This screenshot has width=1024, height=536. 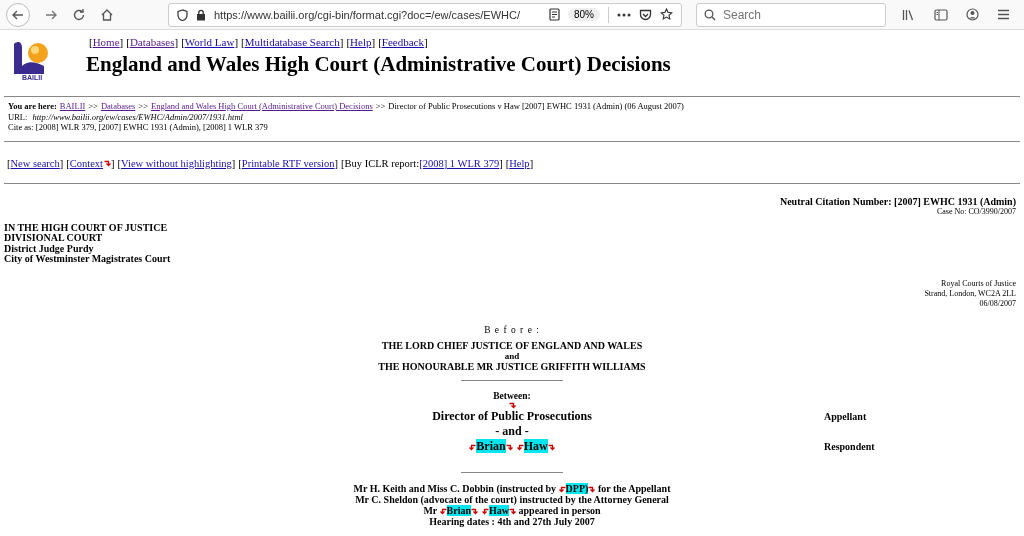 I want to click on address-line: 06/08/2007, so click(x=997, y=303).